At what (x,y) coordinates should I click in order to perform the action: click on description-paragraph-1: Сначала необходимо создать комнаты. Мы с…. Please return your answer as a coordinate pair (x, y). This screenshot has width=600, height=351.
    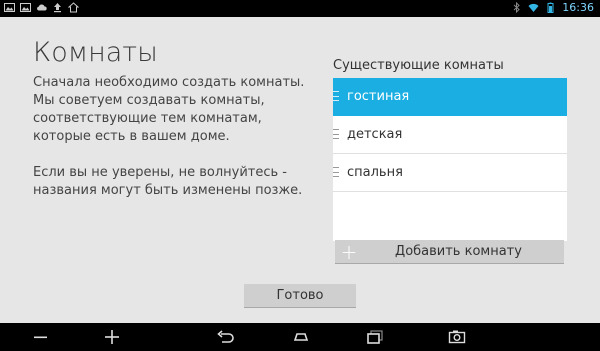
    Looking at the image, I should click on (169, 109).